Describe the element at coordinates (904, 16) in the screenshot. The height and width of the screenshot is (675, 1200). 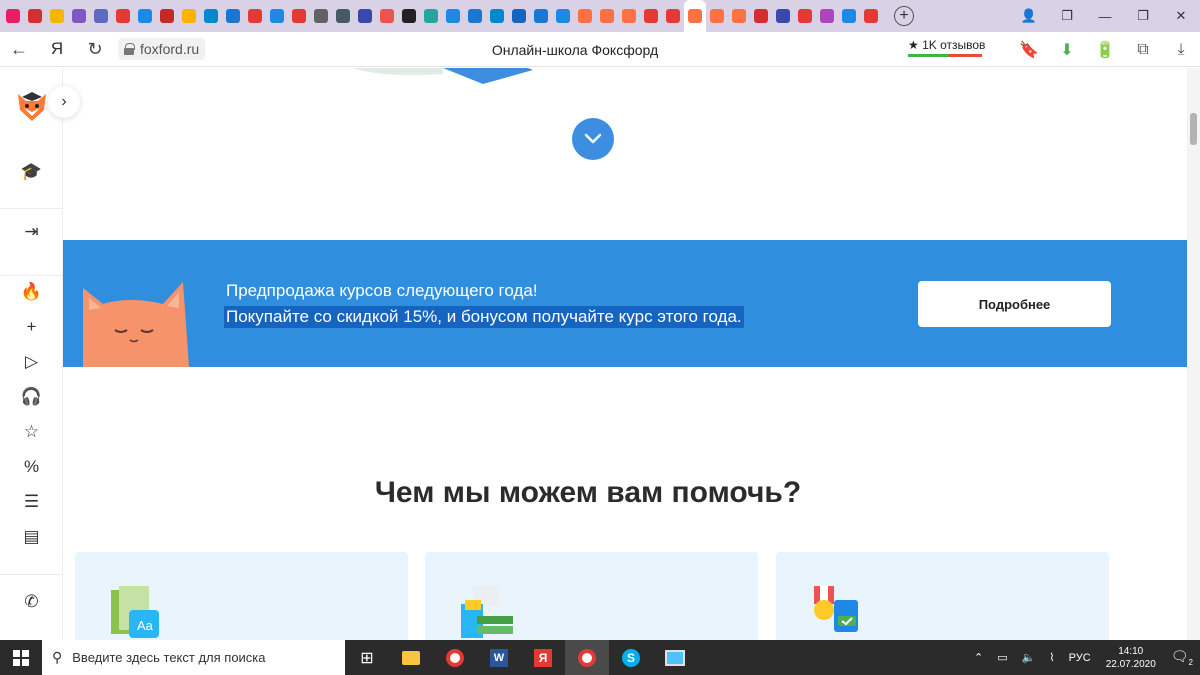
I see `new-tab-button: +` at that location.